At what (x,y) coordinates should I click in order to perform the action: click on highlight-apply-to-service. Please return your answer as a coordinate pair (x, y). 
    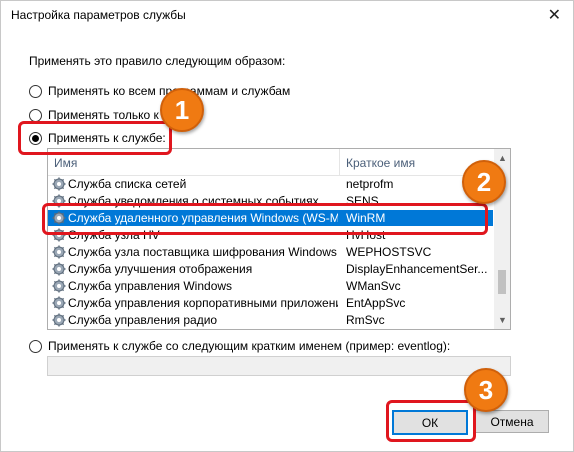
    Looking at the image, I should click on (95, 138).